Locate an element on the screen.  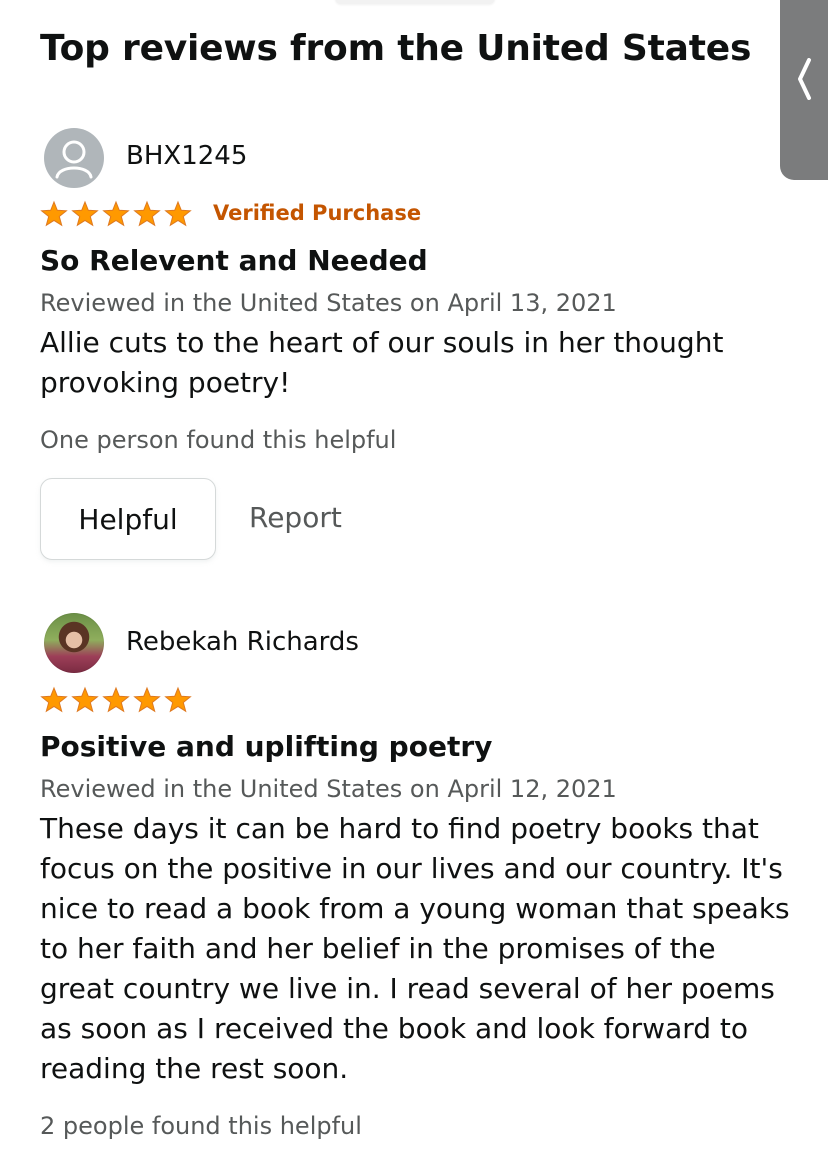
helpful-count: 2 people found this helpful is located at coordinates (201, 1126).